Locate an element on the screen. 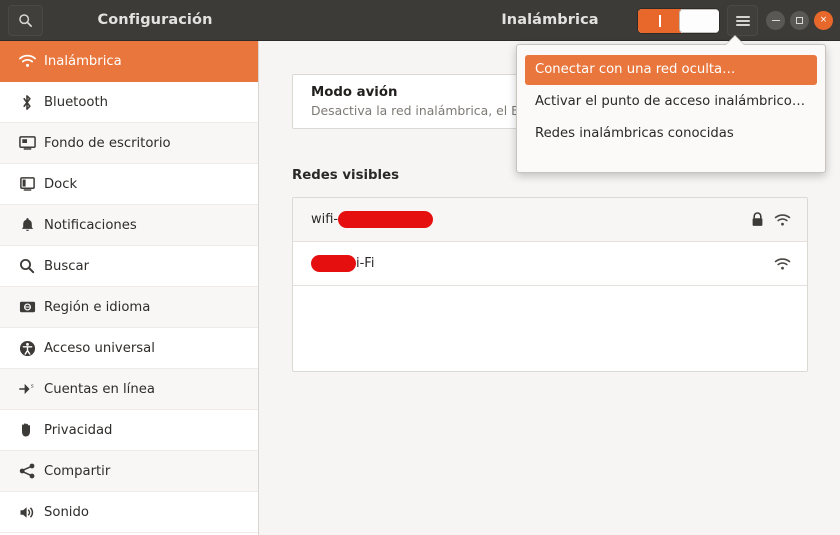 This screenshot has height=535, width=840. wallpaper-icon is located at coordinates (27, 143).